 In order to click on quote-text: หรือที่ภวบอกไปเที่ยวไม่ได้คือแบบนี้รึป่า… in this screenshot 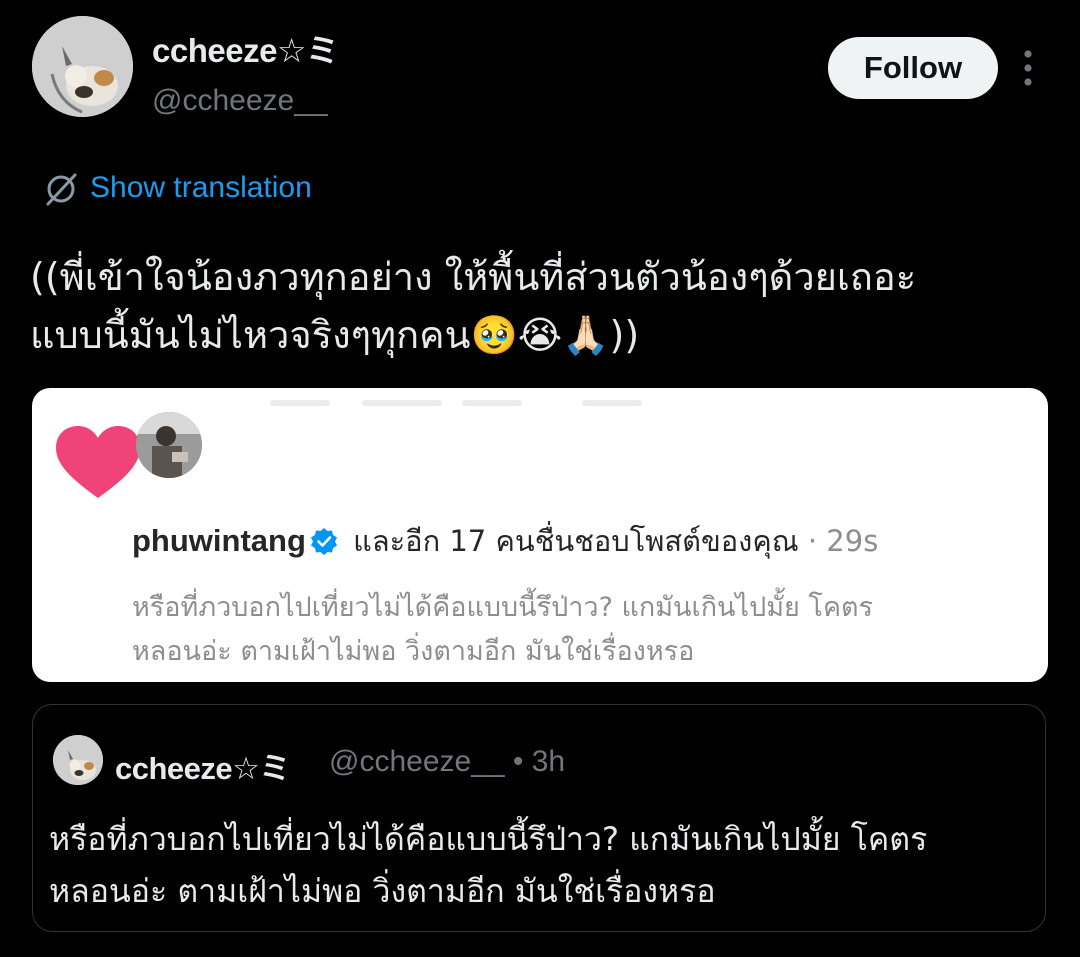, I will do `click(544, 865)`.